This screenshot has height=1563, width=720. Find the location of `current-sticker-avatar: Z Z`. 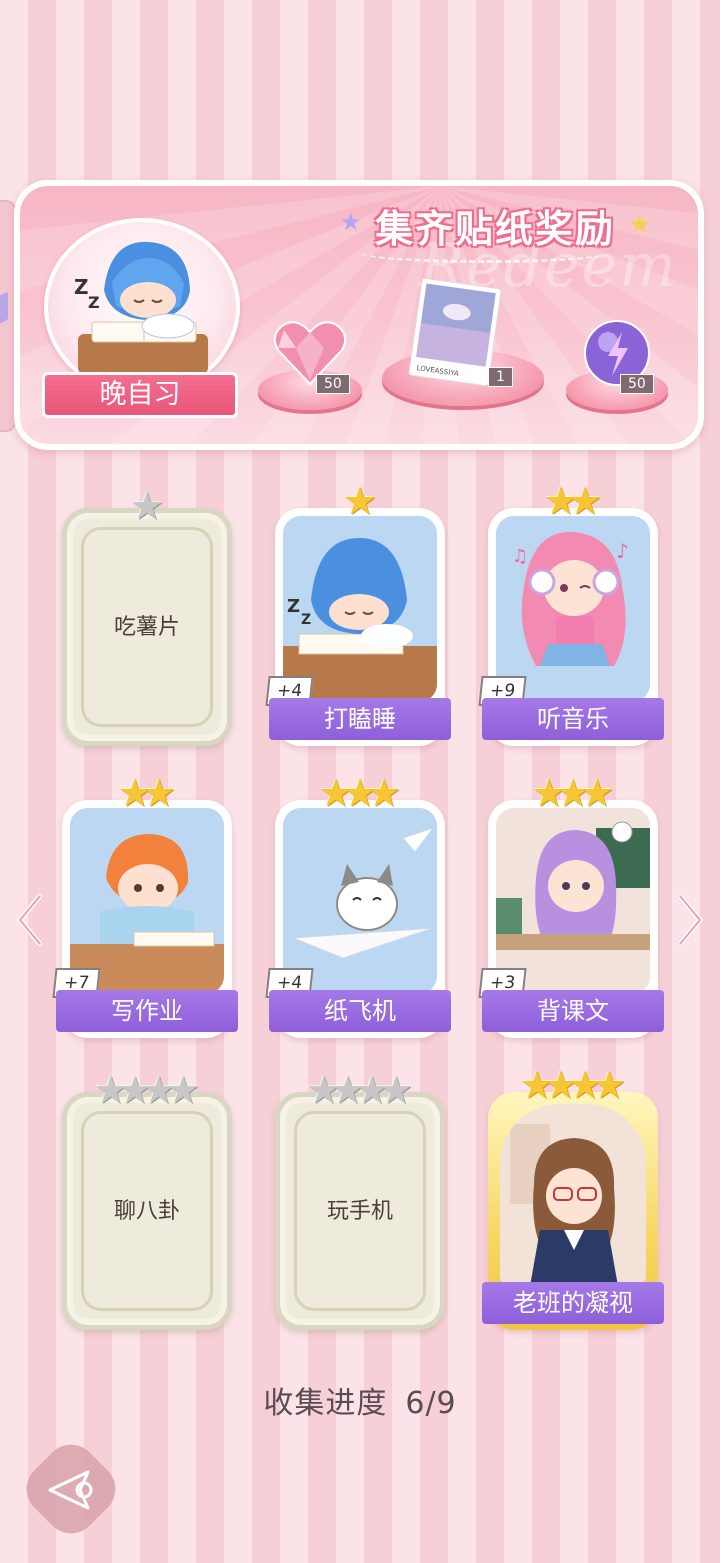

current-sticker-avatar: Z Z is located at coordinates (142, 307).